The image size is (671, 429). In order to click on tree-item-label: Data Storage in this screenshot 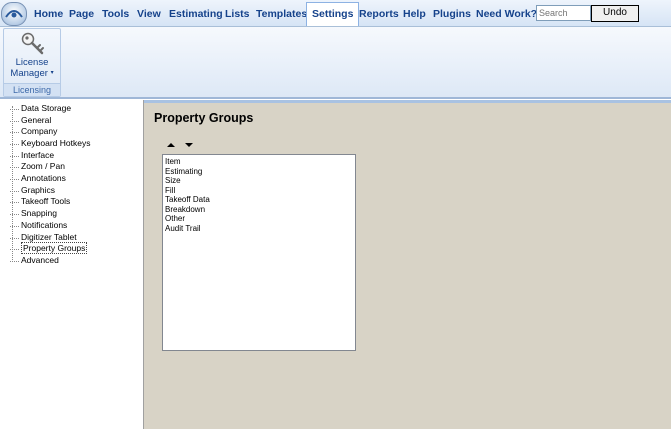, I will do `click(46, 108)`.